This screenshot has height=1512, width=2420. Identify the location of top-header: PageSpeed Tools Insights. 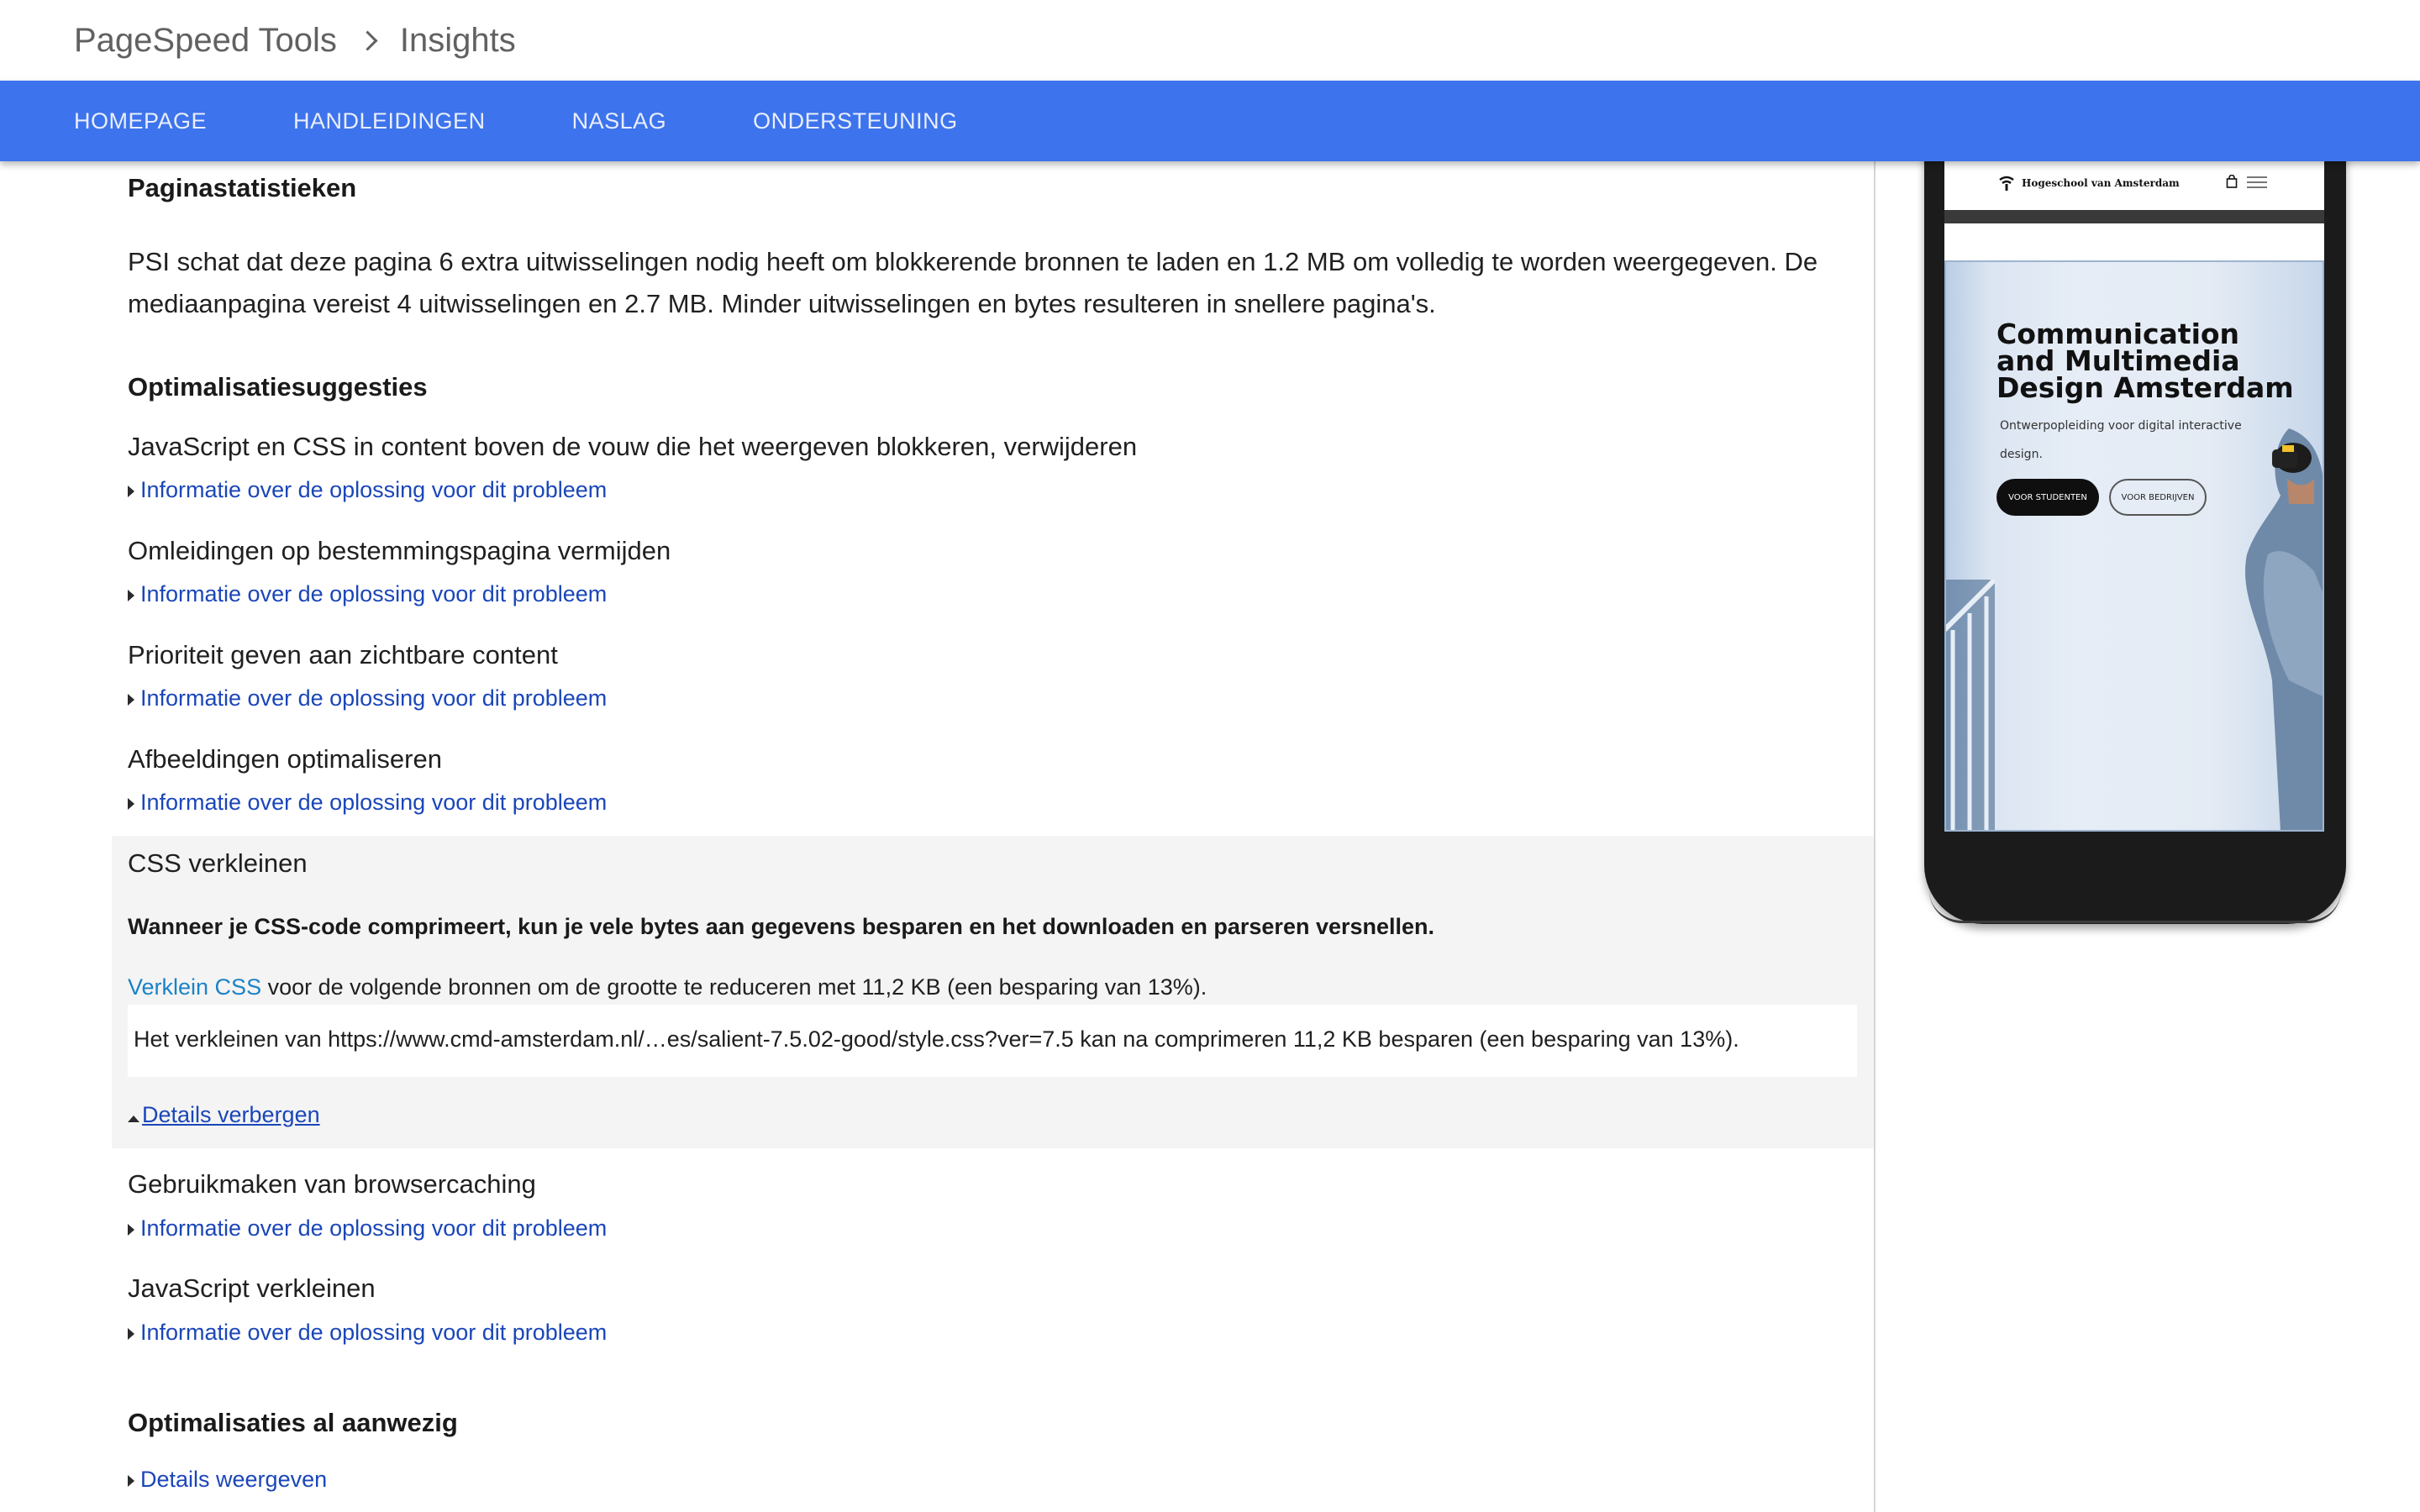
(1210, 40).